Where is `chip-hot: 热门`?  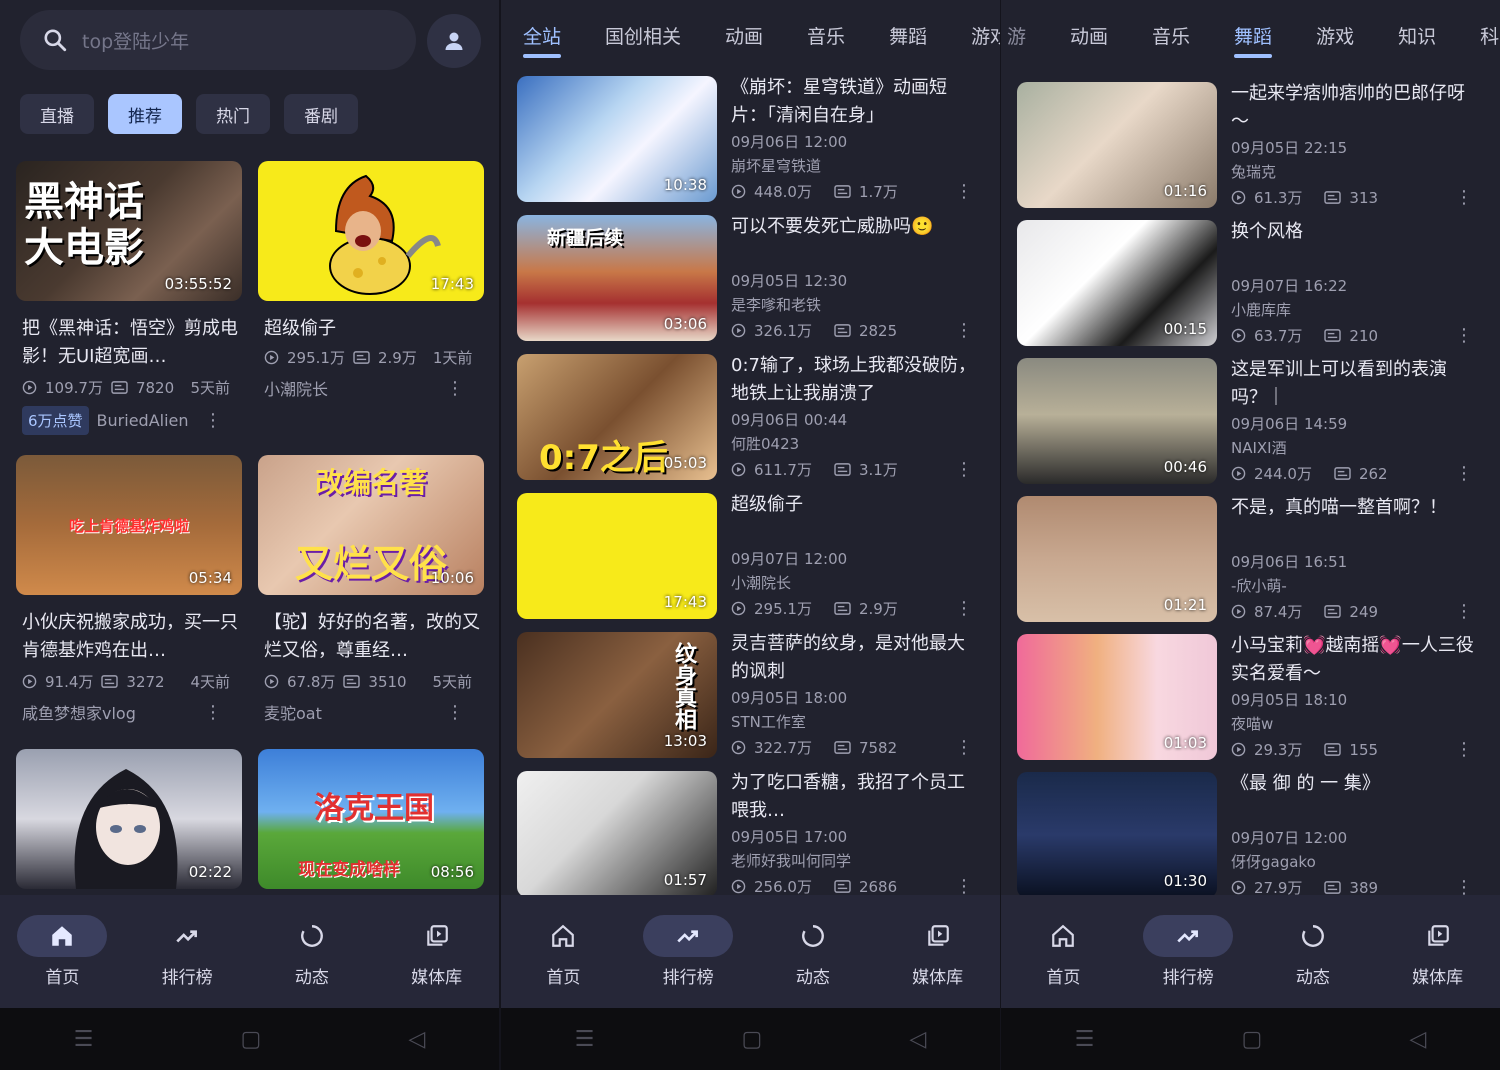
chip-hot: 热门 is located at coordinates (233, 114).